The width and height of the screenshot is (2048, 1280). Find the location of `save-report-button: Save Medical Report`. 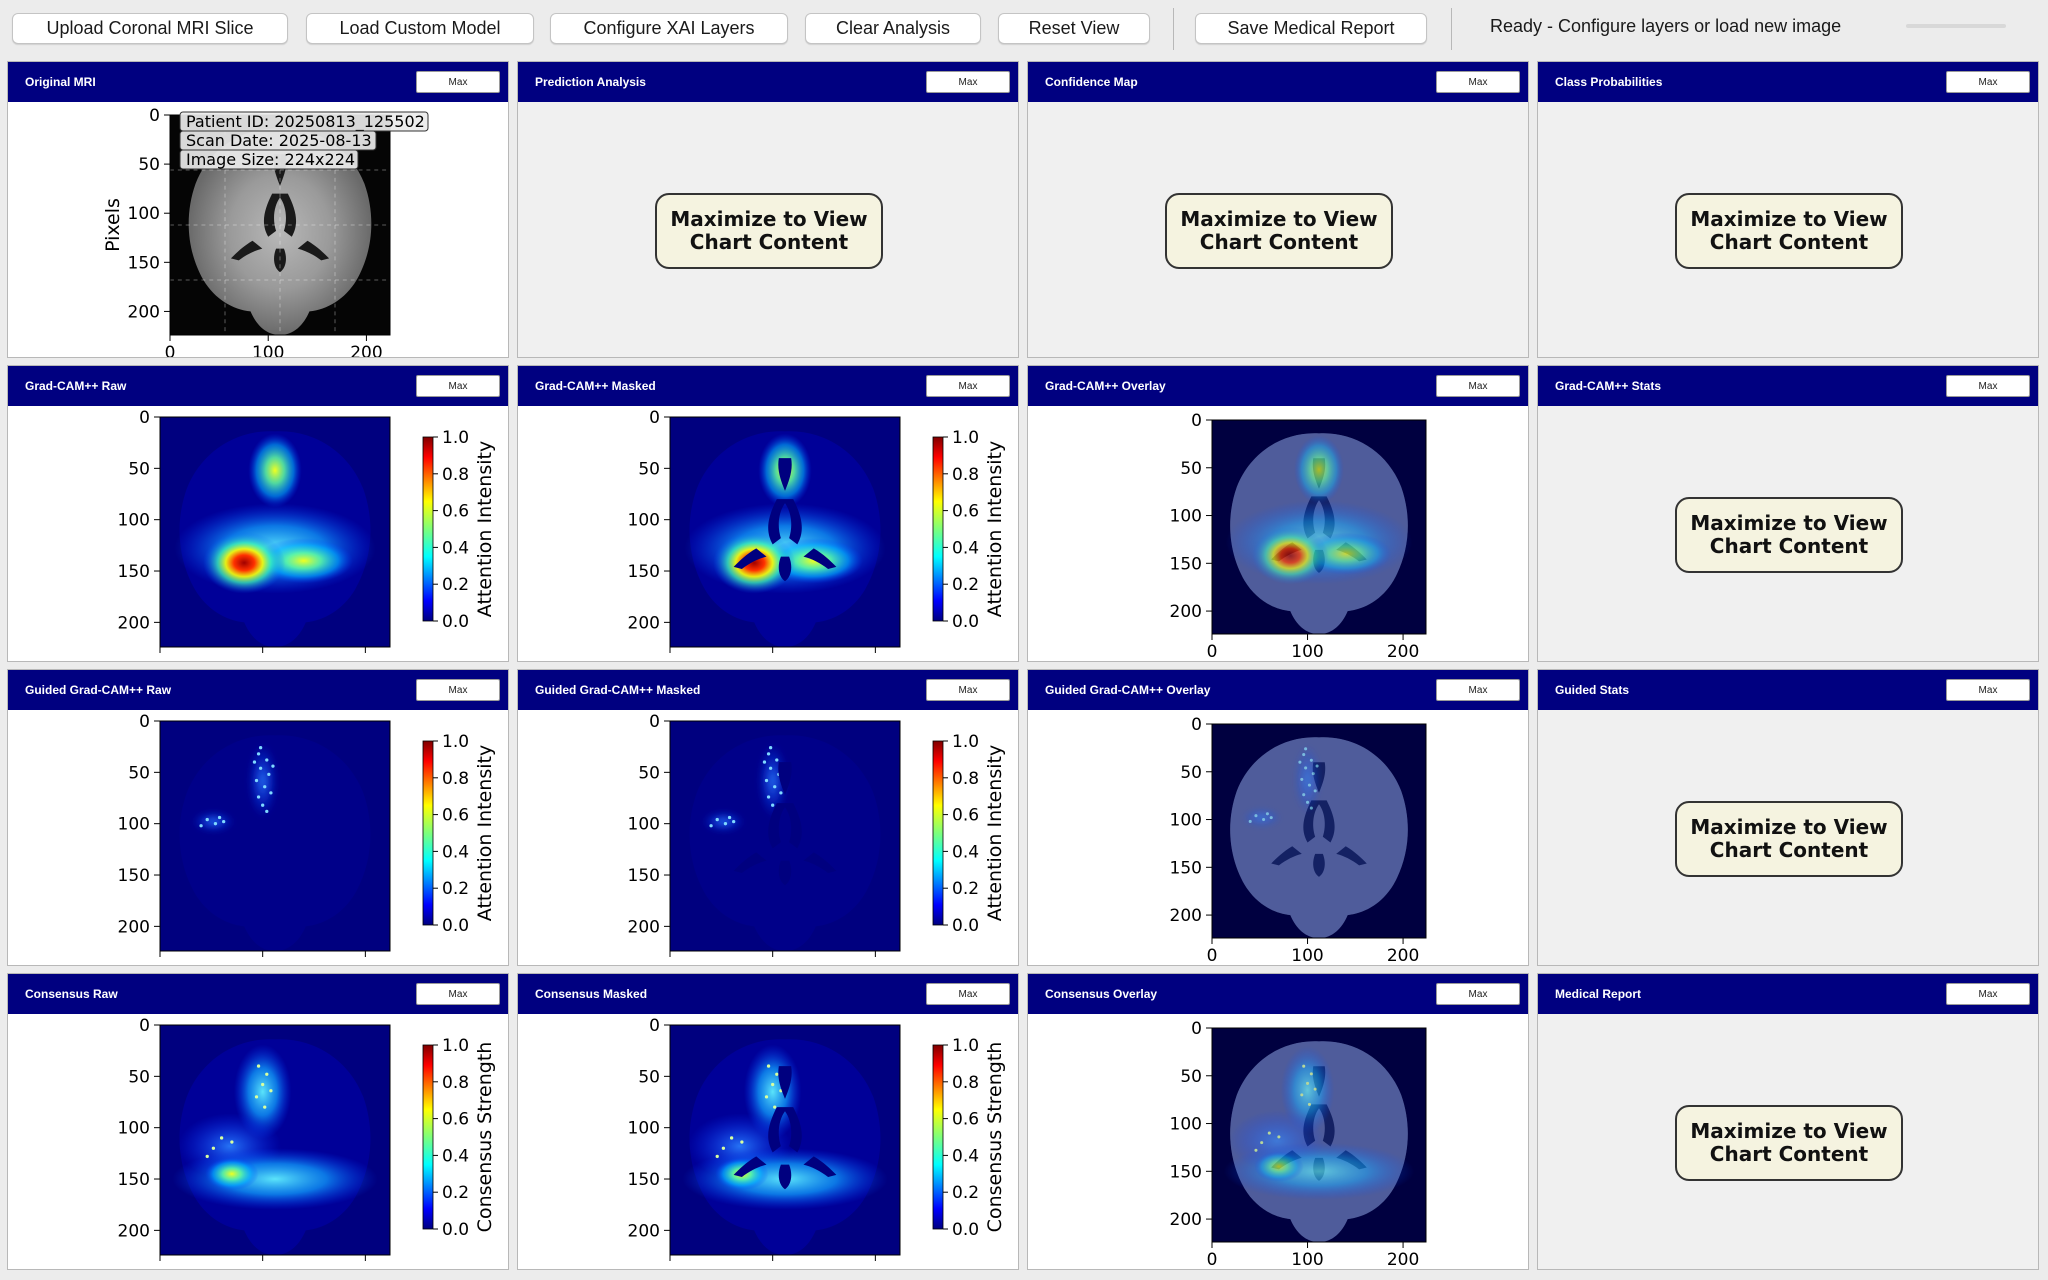

save-report-button: Save Medical Report is located at coordinates (1311, 28).